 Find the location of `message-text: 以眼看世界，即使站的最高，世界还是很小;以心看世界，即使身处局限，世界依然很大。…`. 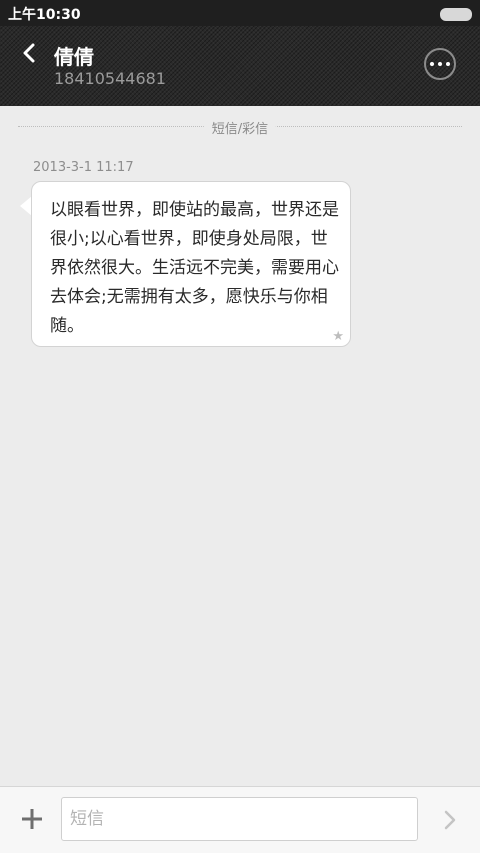

message-text: 以眼看世界，即使站的最高，世界还是很小;以心看世界，即使身处局限，世界依然很大。… is located at coordinates (194, 268).